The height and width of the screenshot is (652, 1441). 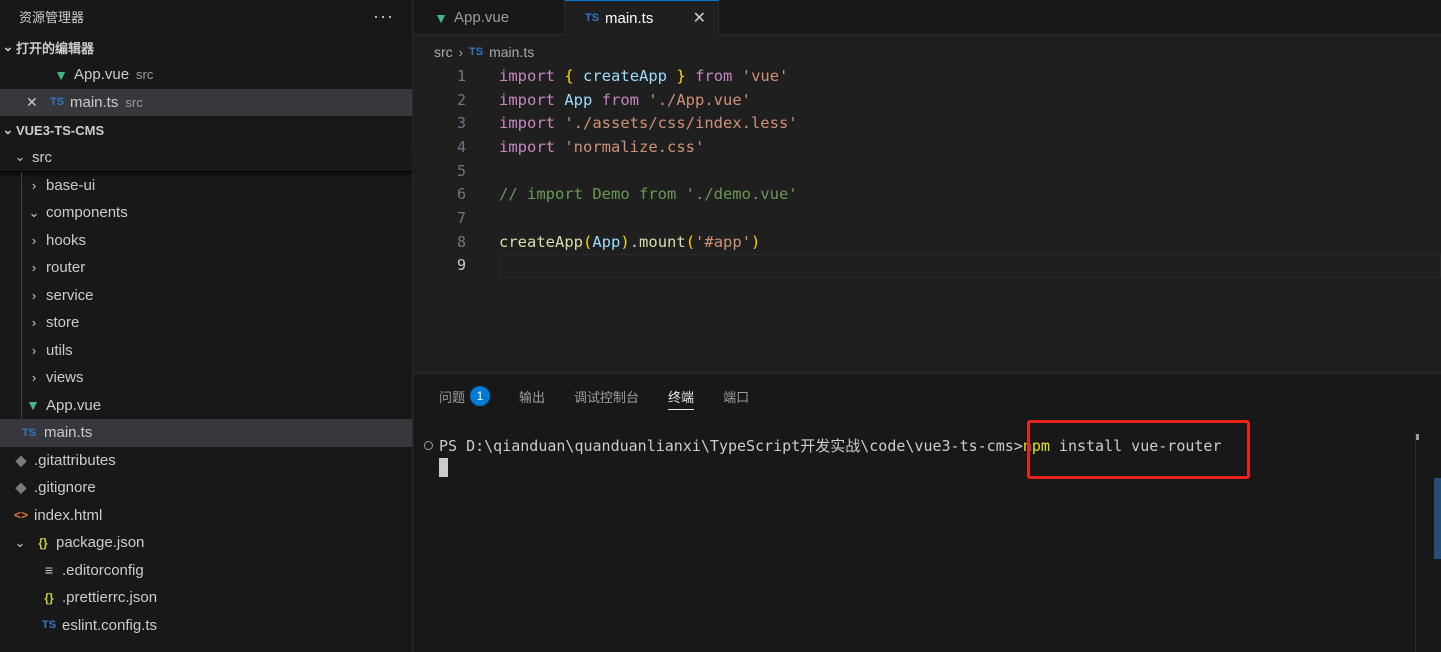 What do you see at coordinates (206, 75) in the screenshot?
I see `open-editor-app-vue: ▼ App.vue src` at bounding box center [206, 75].